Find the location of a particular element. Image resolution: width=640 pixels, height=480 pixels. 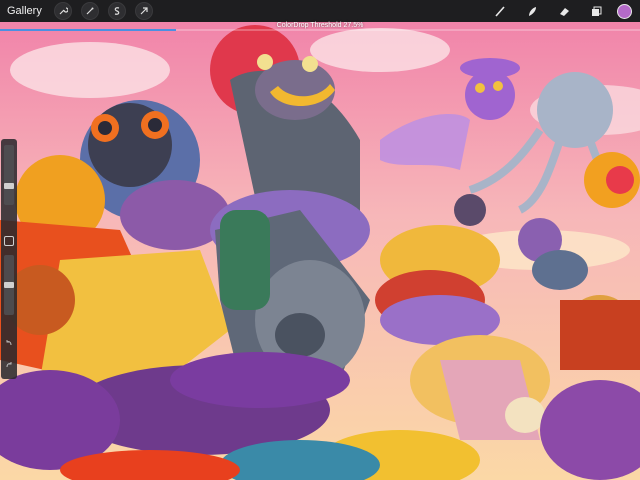

redo-icon is located at coordinates (9, 365).